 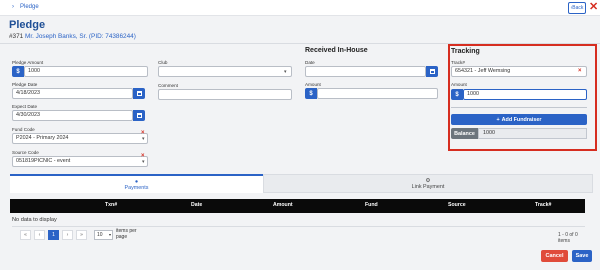 I want to click on close-icon: ✕, so click(x=593, y=7).